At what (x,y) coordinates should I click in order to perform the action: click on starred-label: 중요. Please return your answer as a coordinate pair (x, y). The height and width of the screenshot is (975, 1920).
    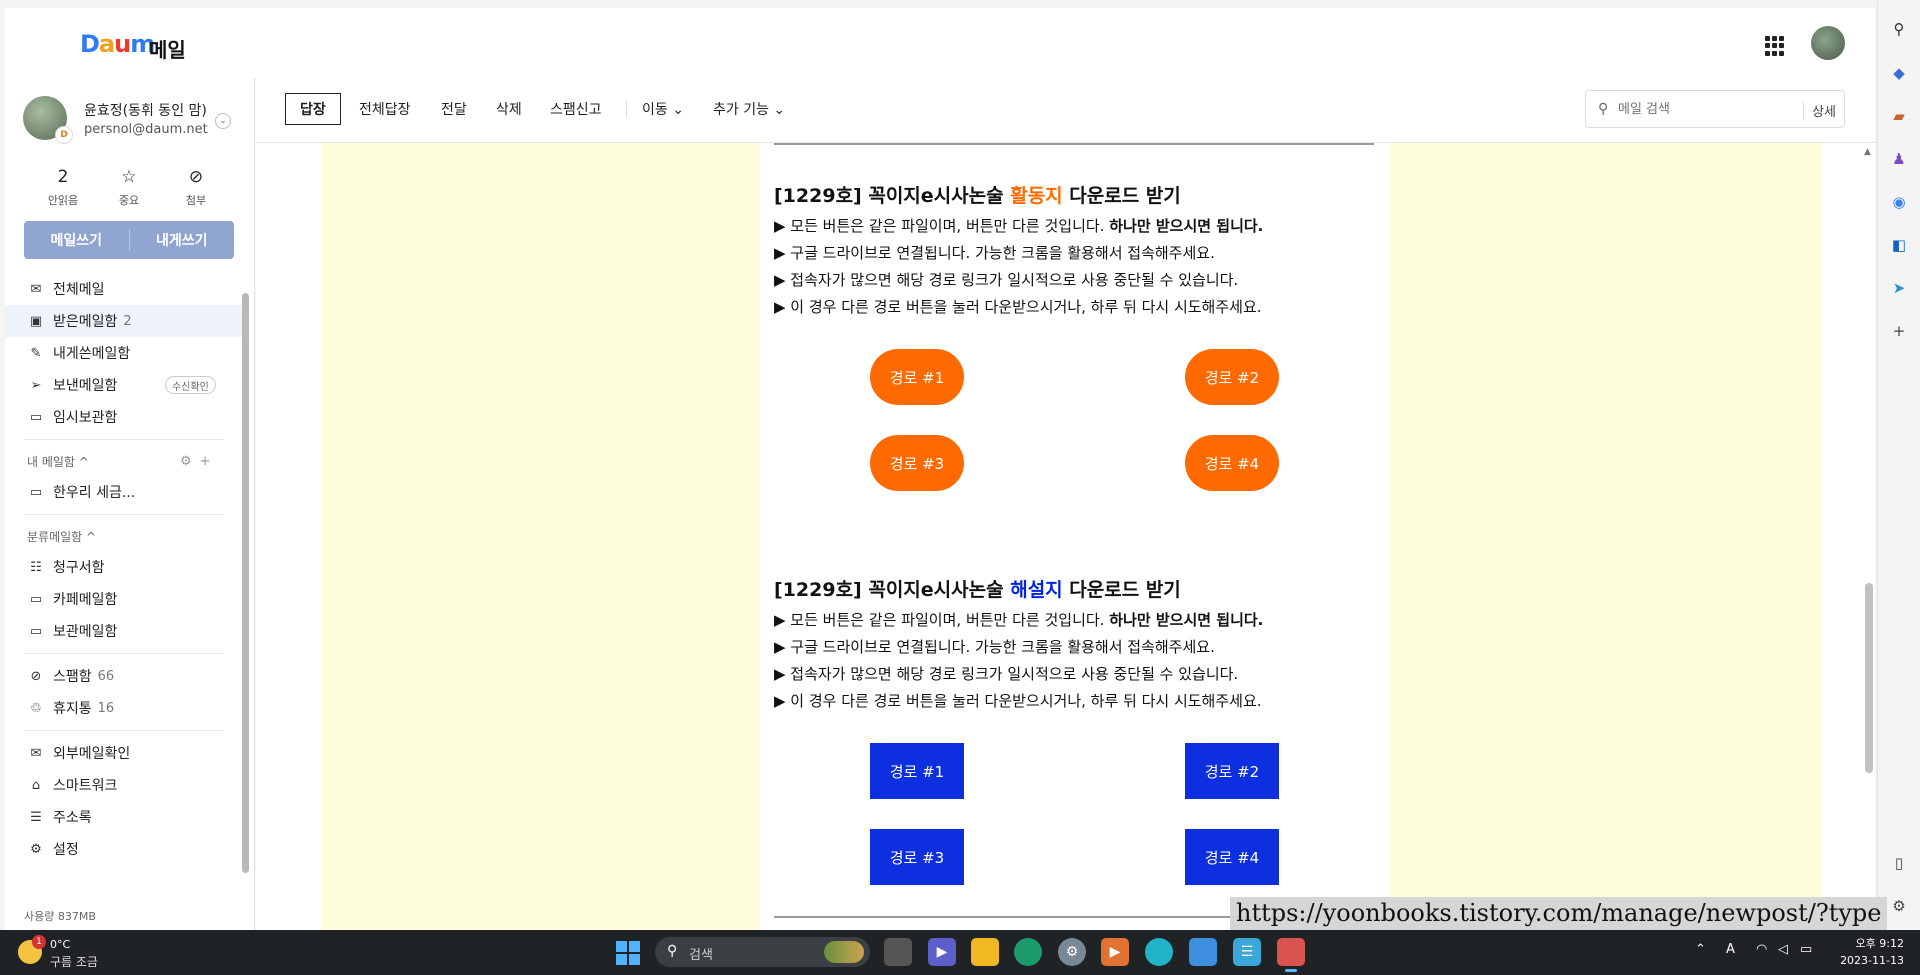
    Looking at the image, I should click on (129, 200).